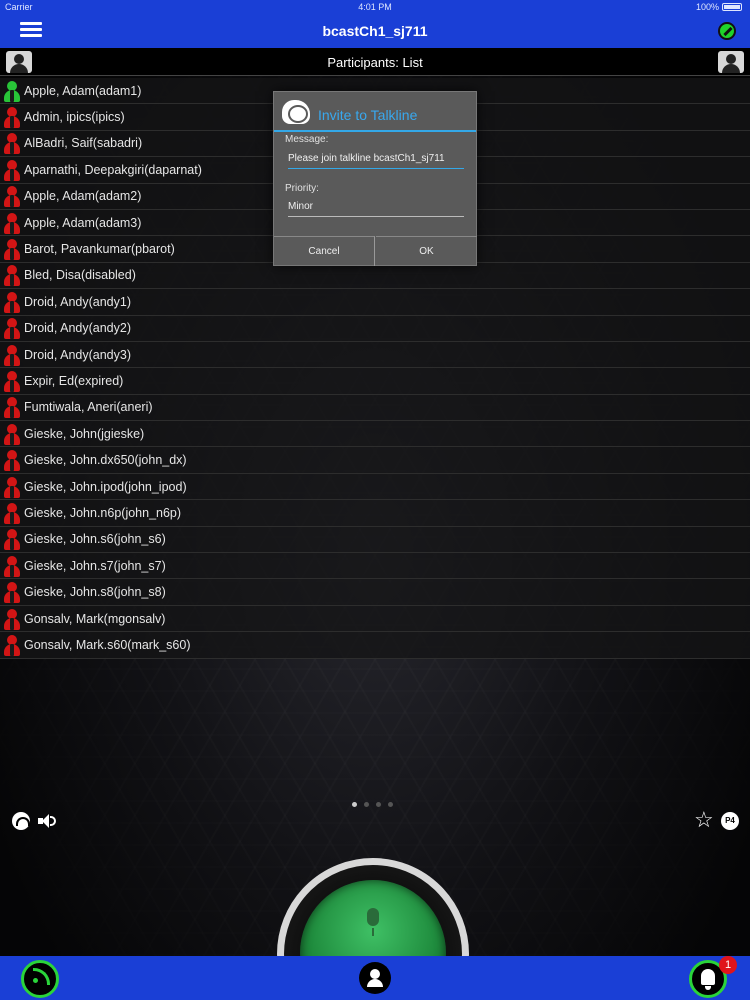 The image size is (750, 1000). Describe the element at coordinates (83, 90) in the screenshot. I see `participant-name: Apple, Adam(adam1)` at that location.